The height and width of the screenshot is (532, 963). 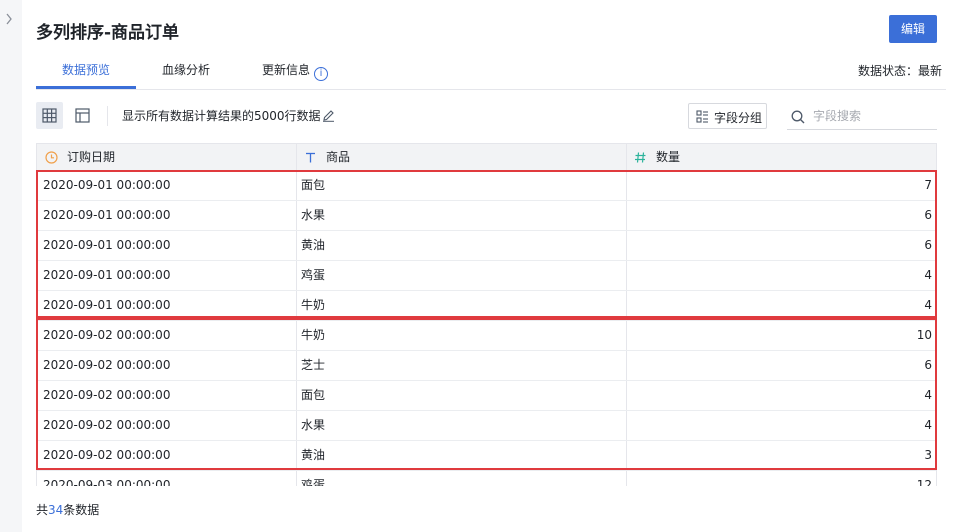 I want to click on tab-lineage-analysis: 血缘分析, so click(x=186, y=73).